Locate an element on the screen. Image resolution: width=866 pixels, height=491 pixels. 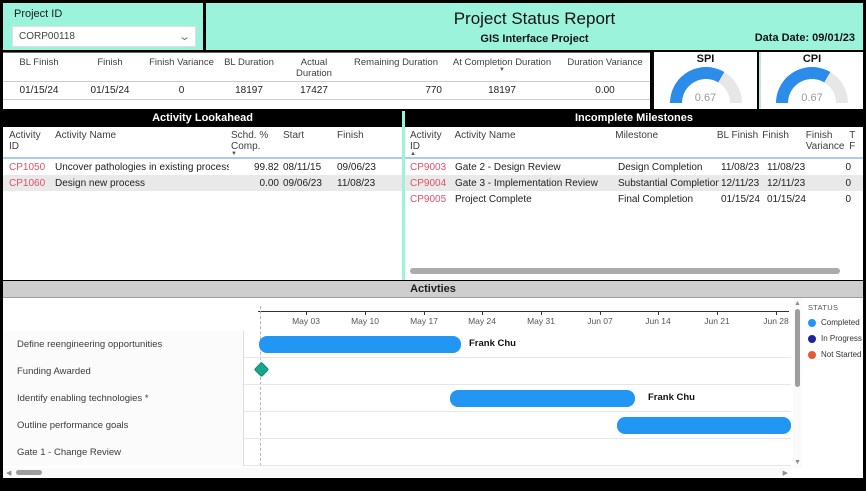
summary-col-bl-duration: BL Duration is located at coordinates (249, 67).